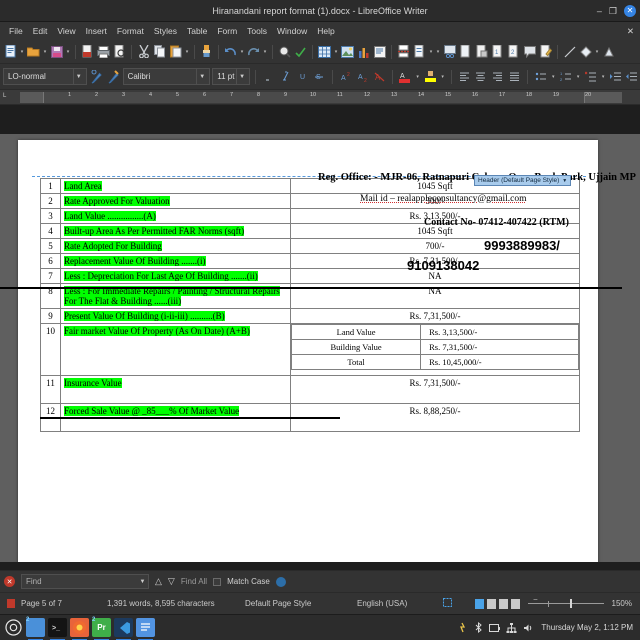 The image size is (640, 640). I want to click on minimize-button: –, so click(599, 11).